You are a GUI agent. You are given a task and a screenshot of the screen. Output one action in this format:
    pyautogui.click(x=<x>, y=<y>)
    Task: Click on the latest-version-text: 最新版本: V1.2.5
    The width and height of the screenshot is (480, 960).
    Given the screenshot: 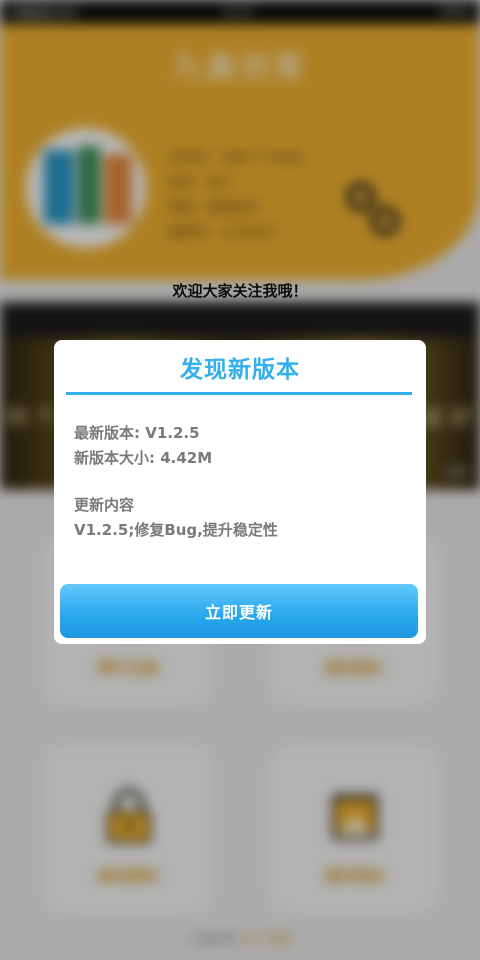 What is the action you would take?
    pyautogui.click(x=137, y=433)
    